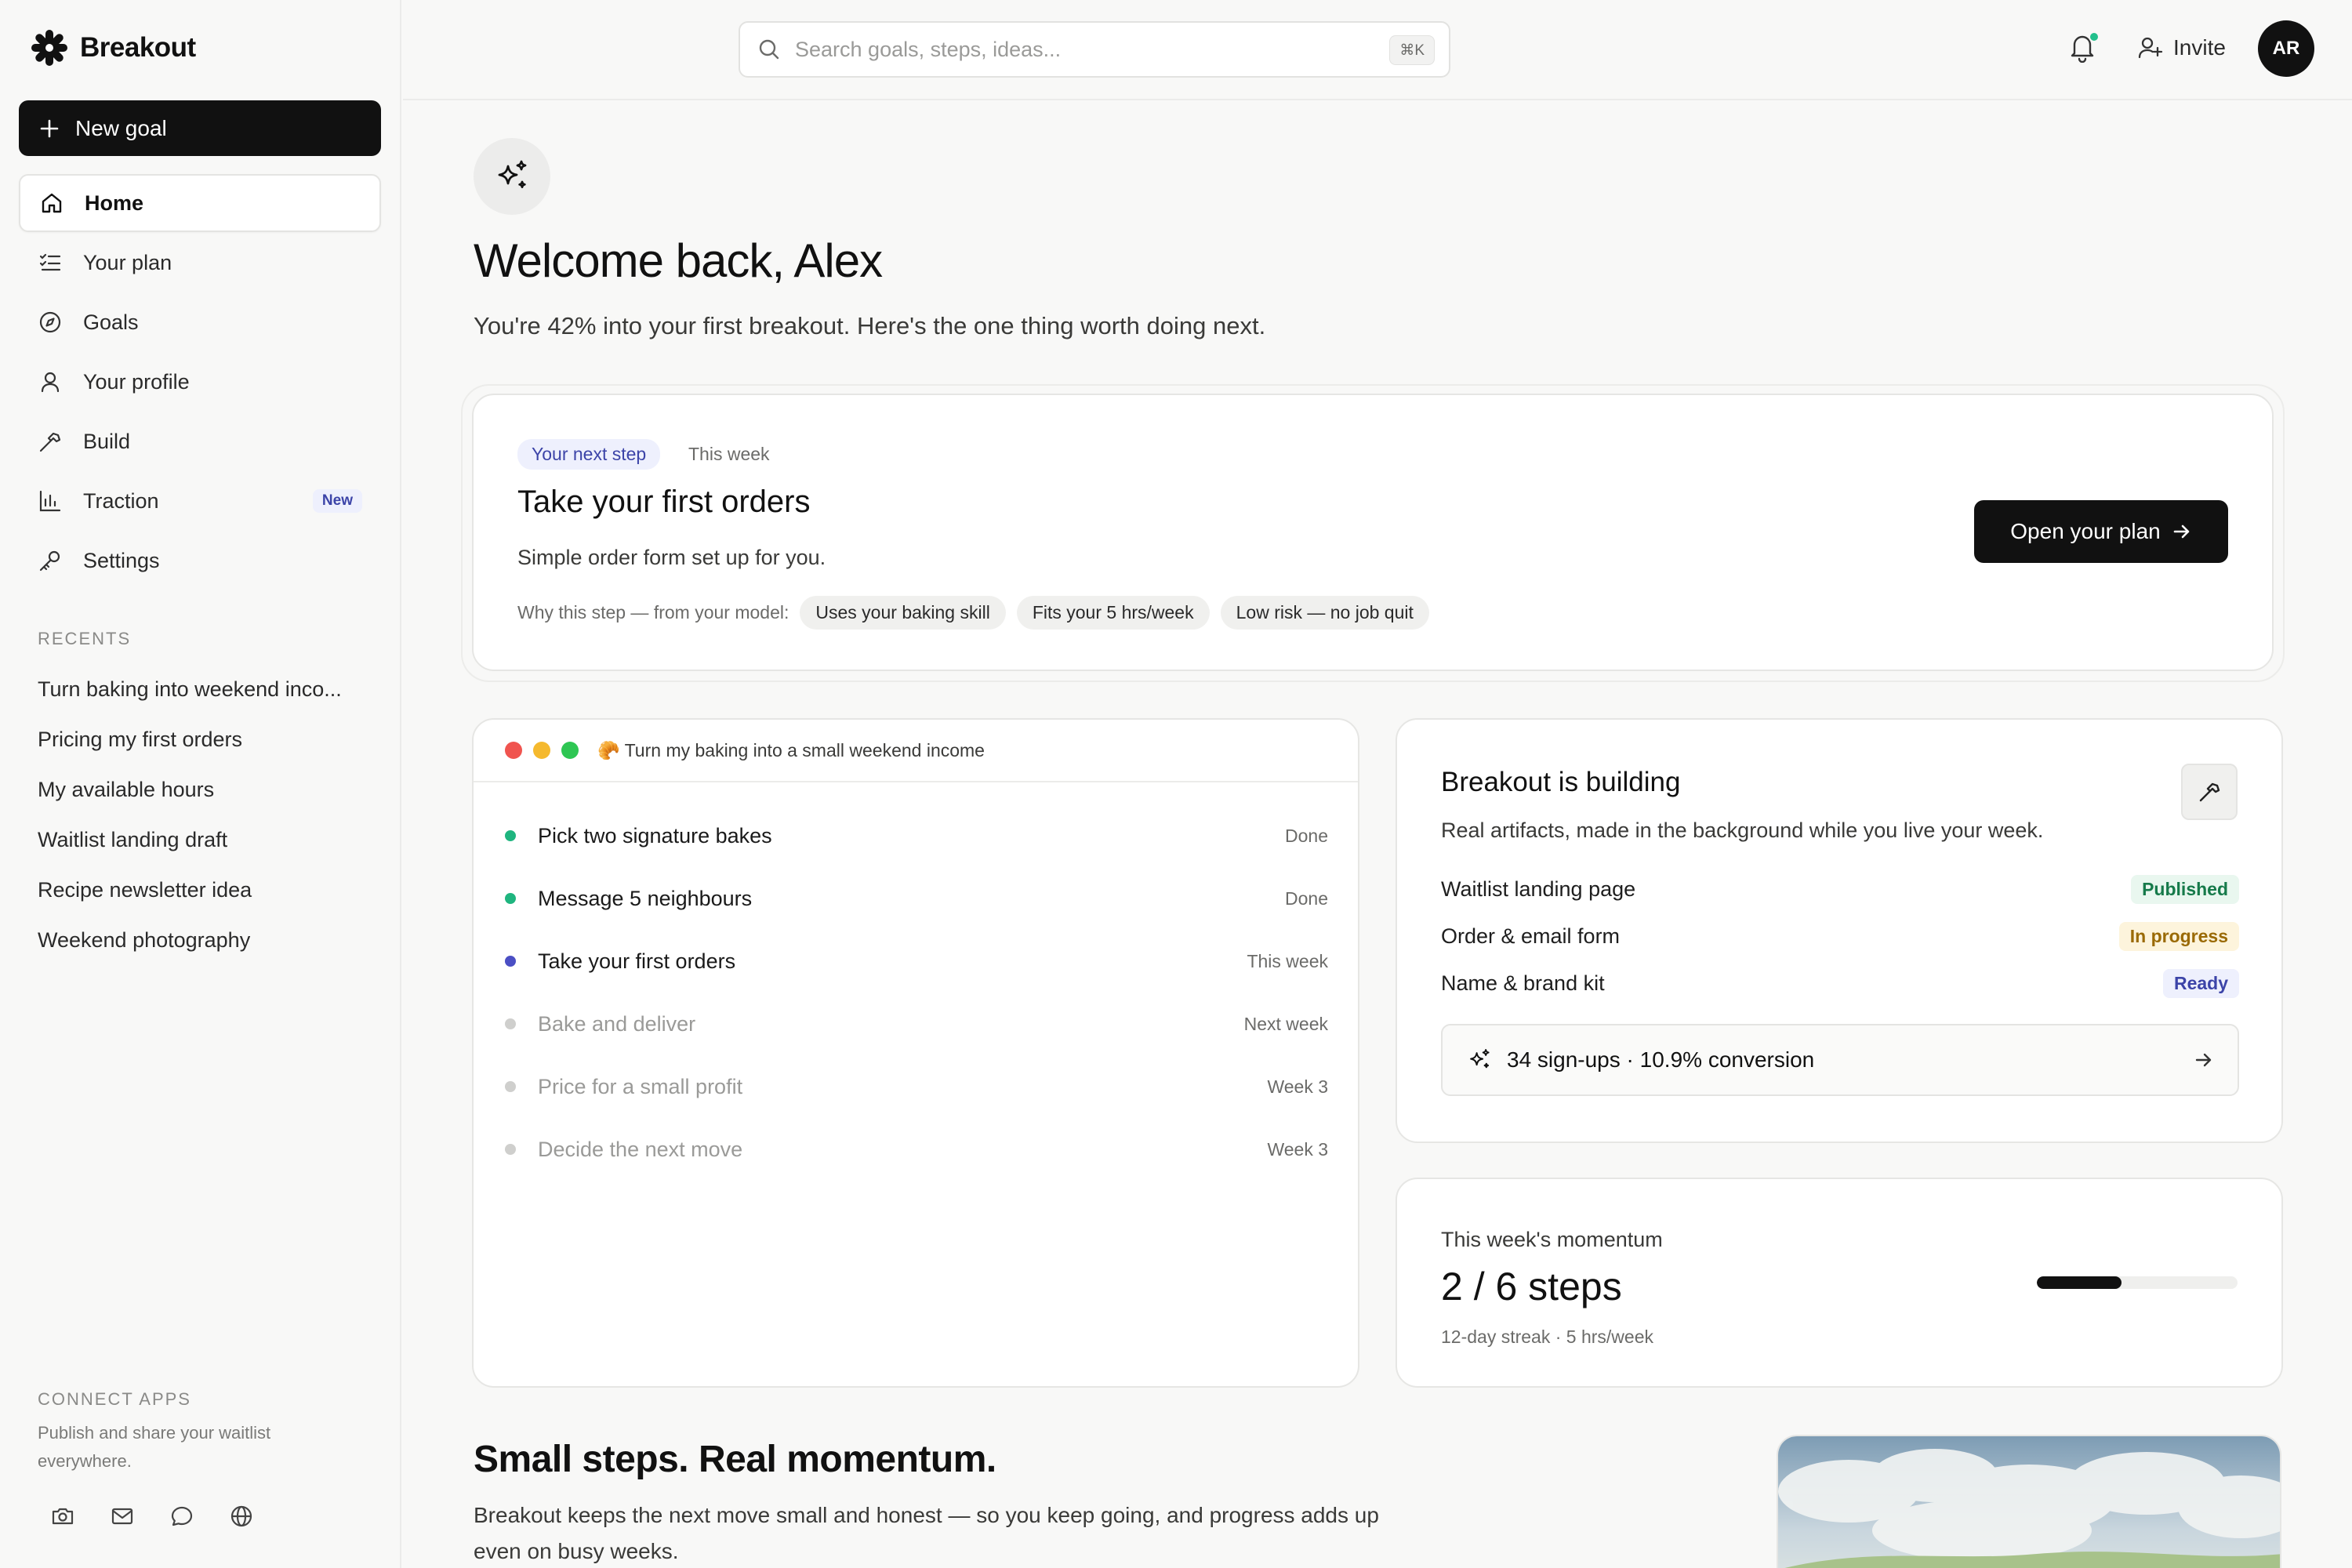 This screenshot has height=1568, width=2352. What do you see at coordinates (51, 262) in the screenshot?
I see `checklist-icon` at bounding box center [51, 262].